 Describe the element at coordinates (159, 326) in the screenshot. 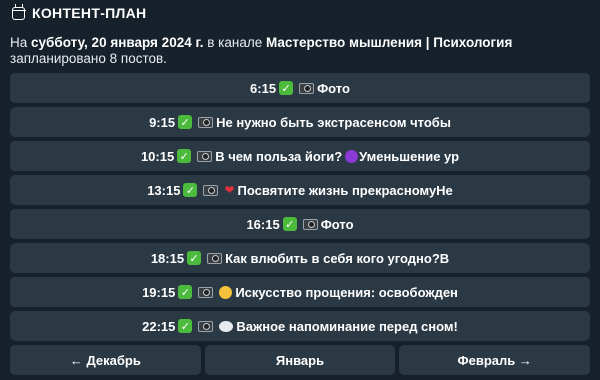

I see `post-time: 22:15` at that location.